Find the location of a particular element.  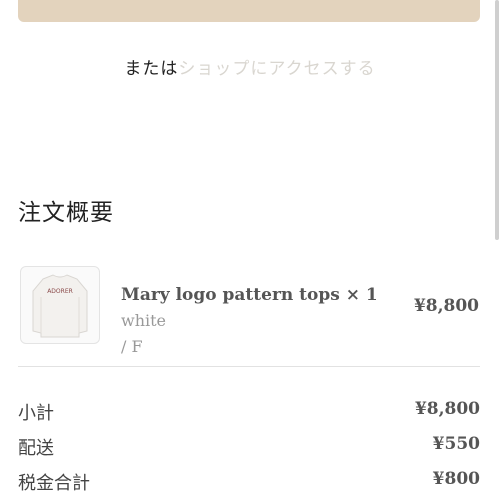

scrollbar is located at coordinates (497, 120).